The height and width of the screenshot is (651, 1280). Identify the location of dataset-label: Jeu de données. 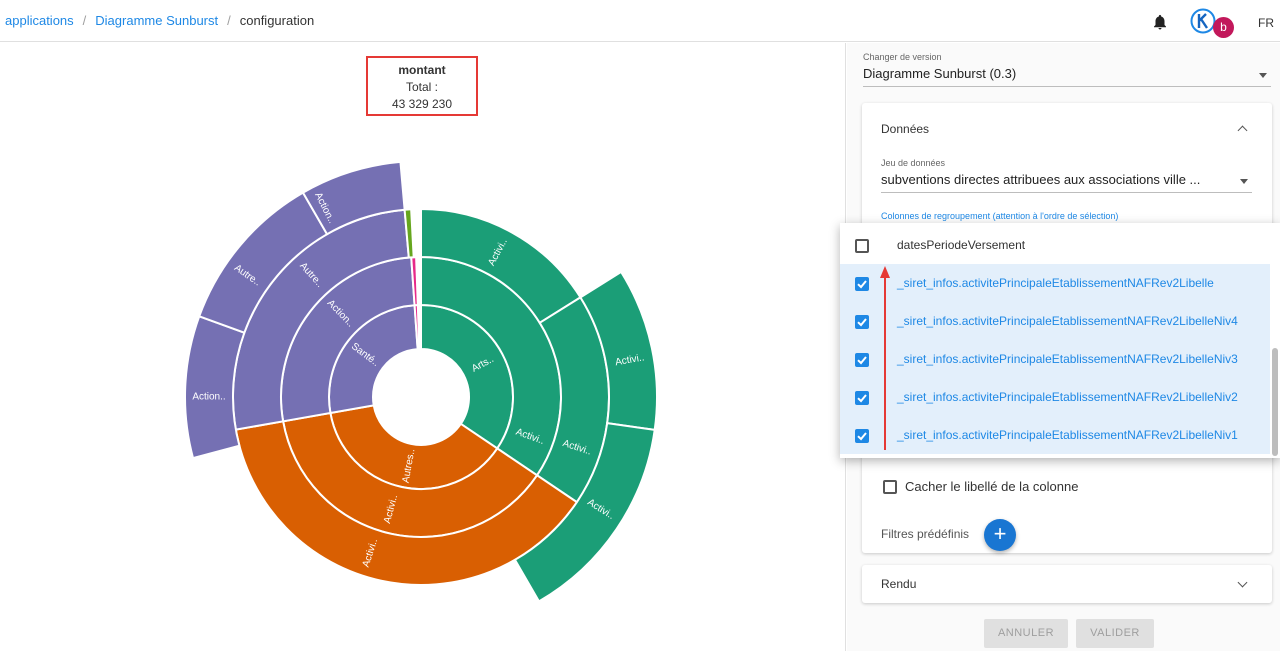
(913, 163).